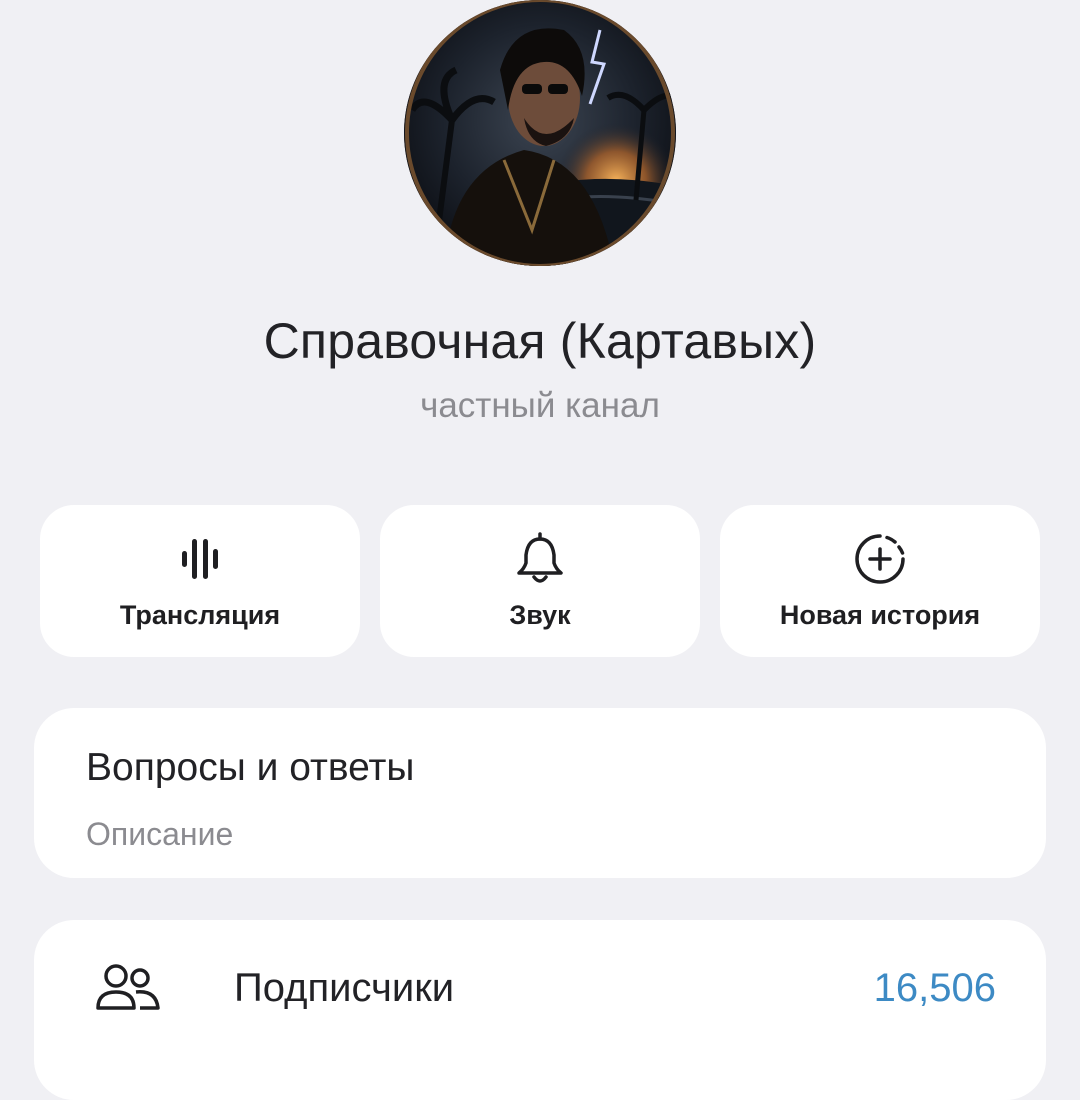 The width and height of the screenshot is (1080, 1100). What do you see at coordinates (540, 793) in the screenshot?
I see `description-card: Вопросы и ответы Описание` at bounding box center [540, 793].